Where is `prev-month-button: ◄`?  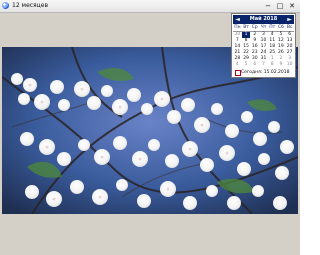
prev-month-button: ◄ is located at coordinates (237, 19).